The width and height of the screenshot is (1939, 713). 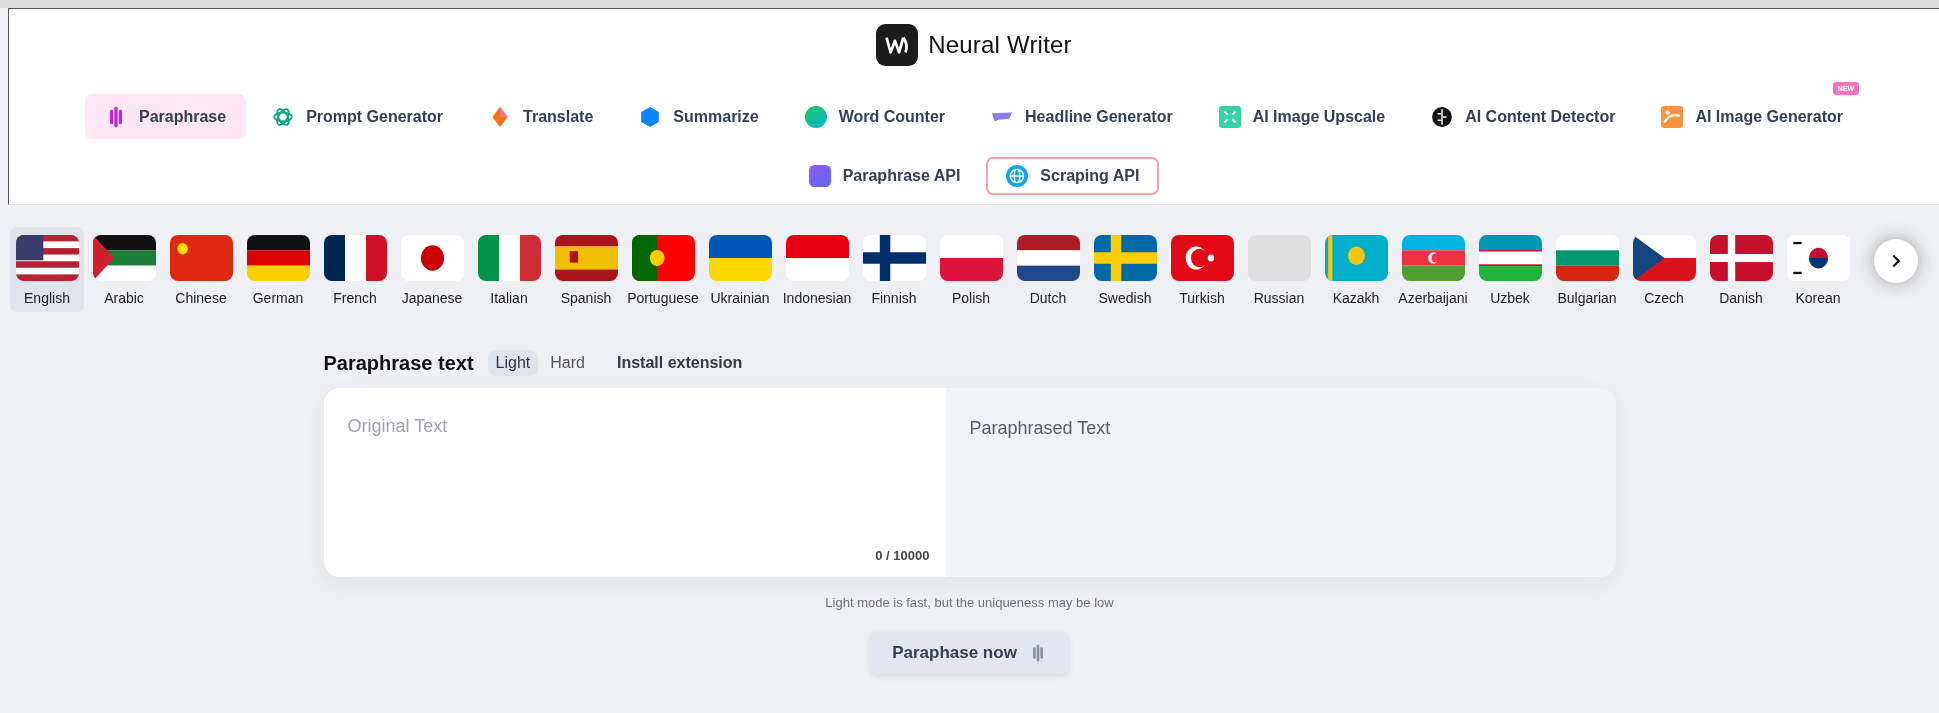 What do you see at coordinates (567, 363) in the screenshot?
I see `mode-toggle: Hard` at bounding box center [567, 363].